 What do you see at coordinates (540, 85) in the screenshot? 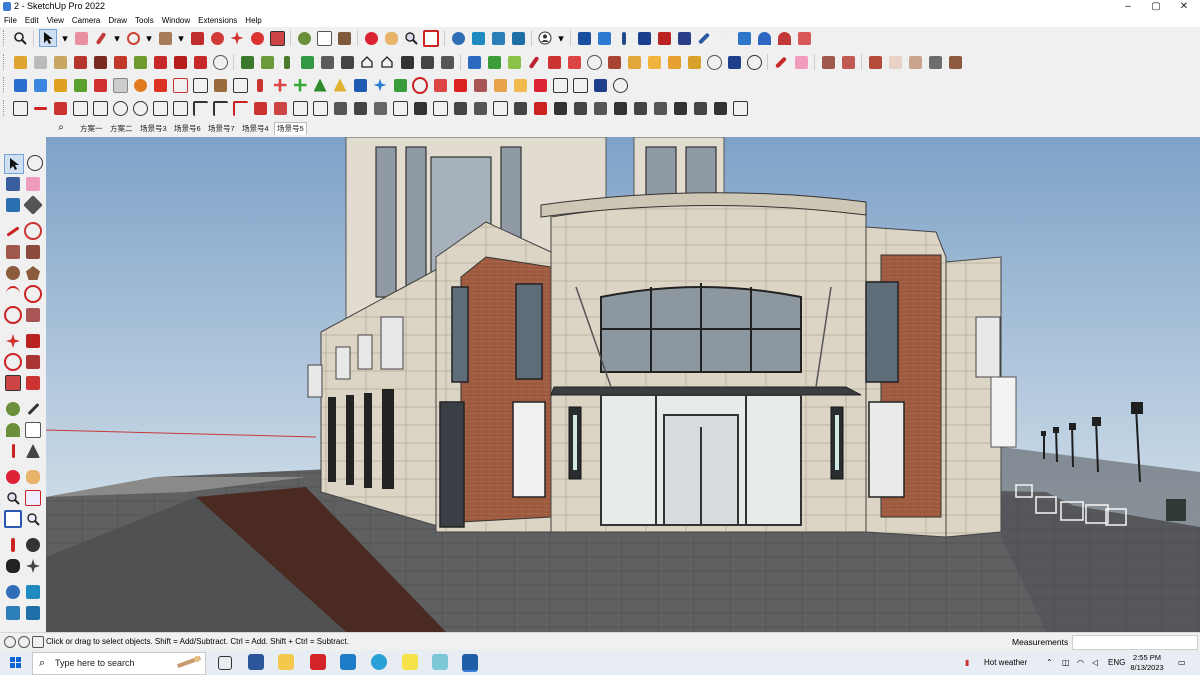
I see `plugin-27-icon` at bounding box center [540, 85].